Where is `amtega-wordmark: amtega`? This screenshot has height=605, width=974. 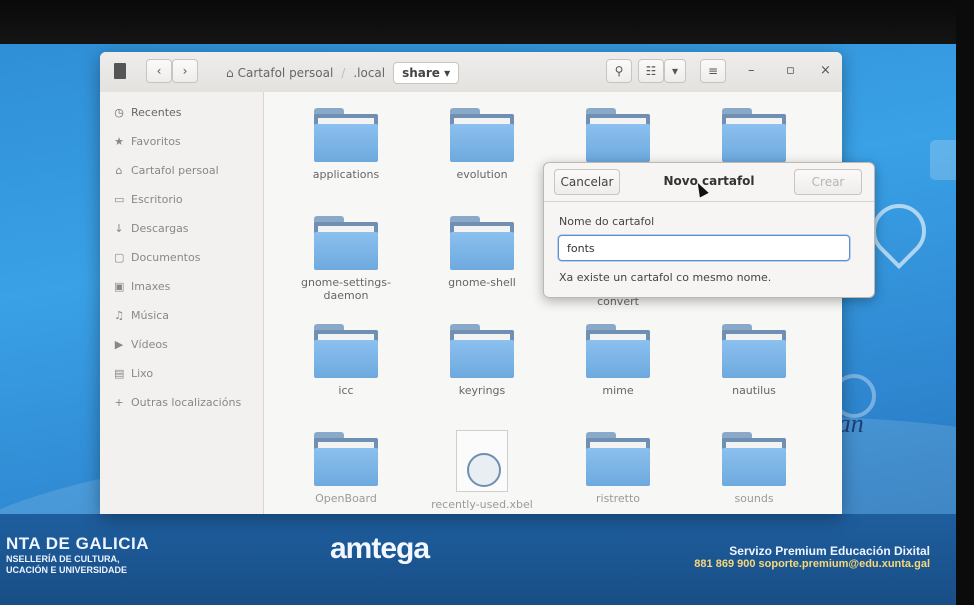
amtega-wordmark: amtega is located at coordinates (380, 548).